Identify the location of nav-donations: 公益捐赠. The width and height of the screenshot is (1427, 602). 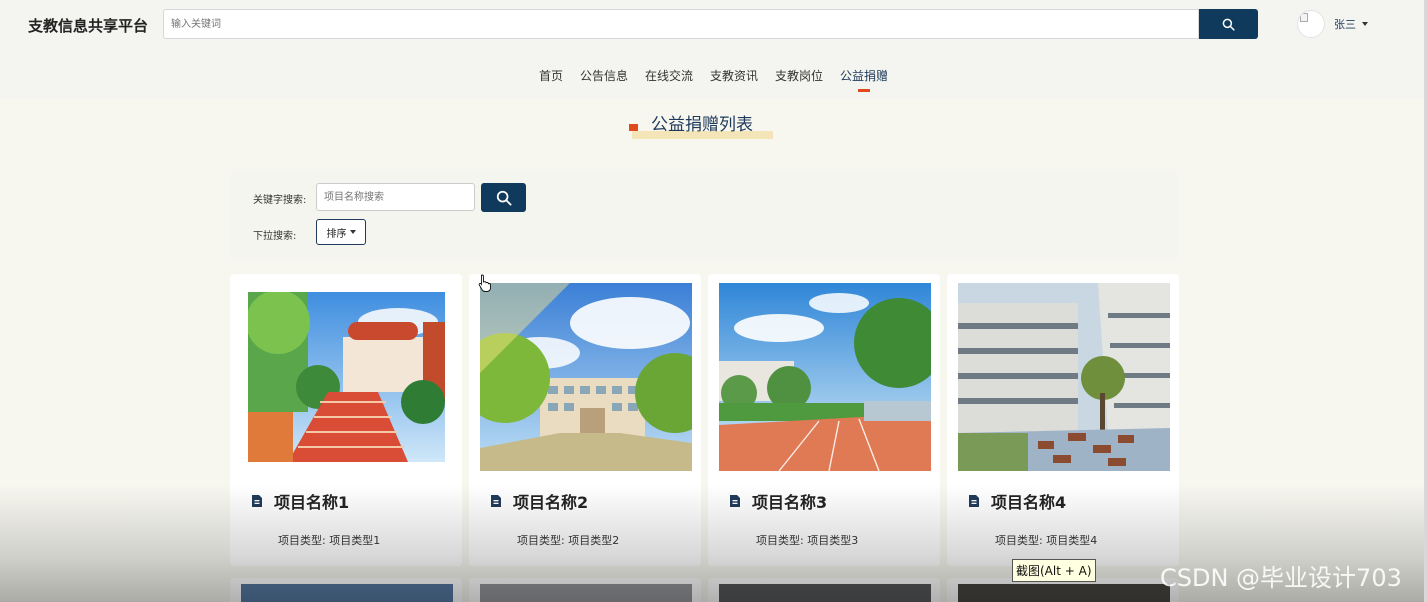
(864, 75).